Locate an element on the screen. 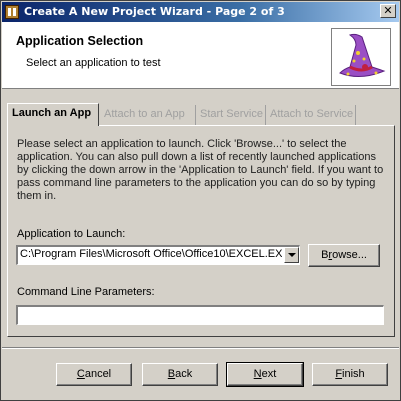 The width and height of the screenshot is (401, 401). back-label-b: ack is located at coordinates (184, 374).